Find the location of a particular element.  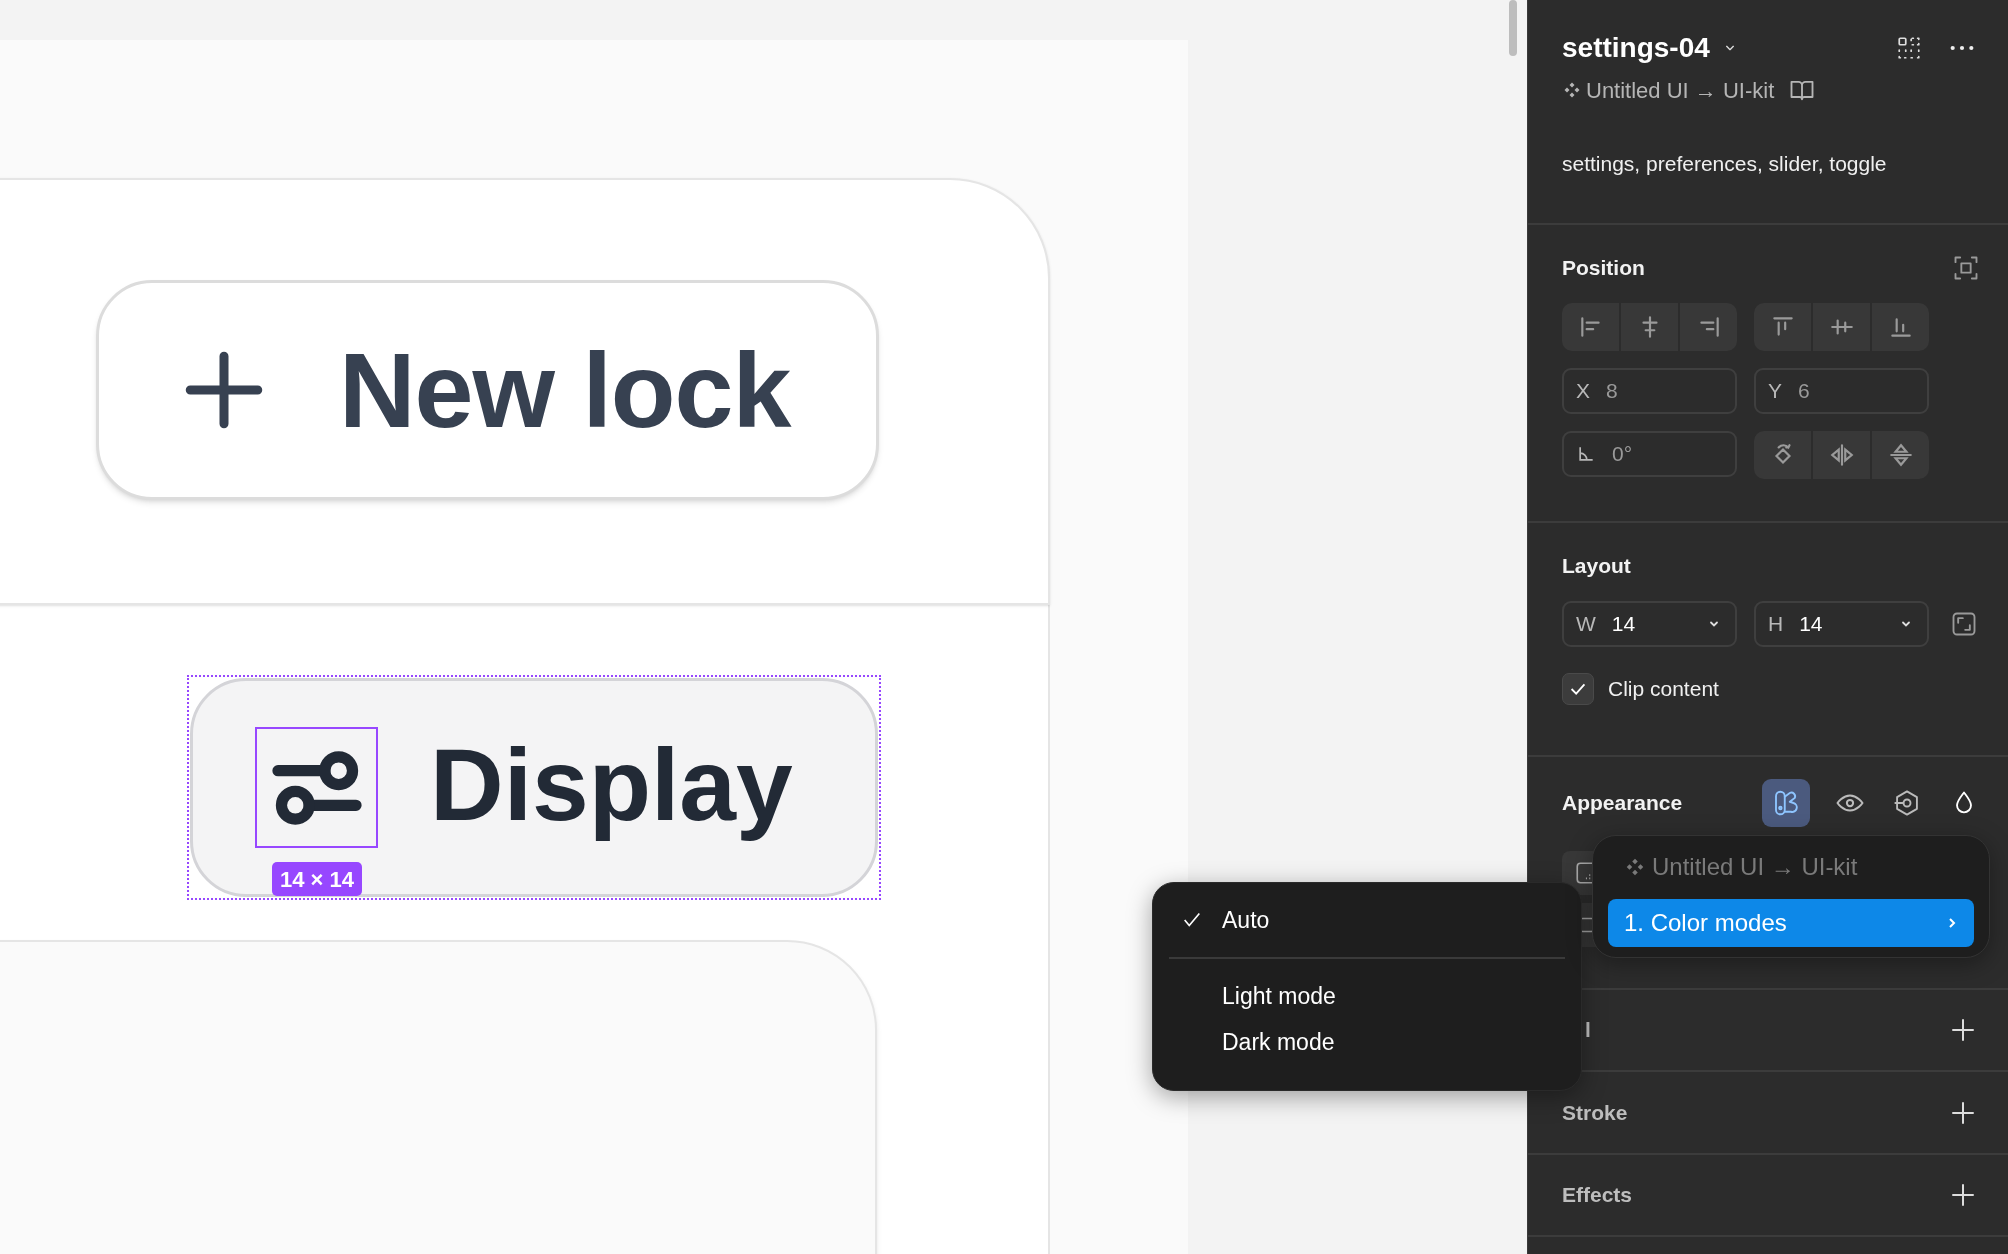

x-field: X 8 is located at coordinates (1649, 391).